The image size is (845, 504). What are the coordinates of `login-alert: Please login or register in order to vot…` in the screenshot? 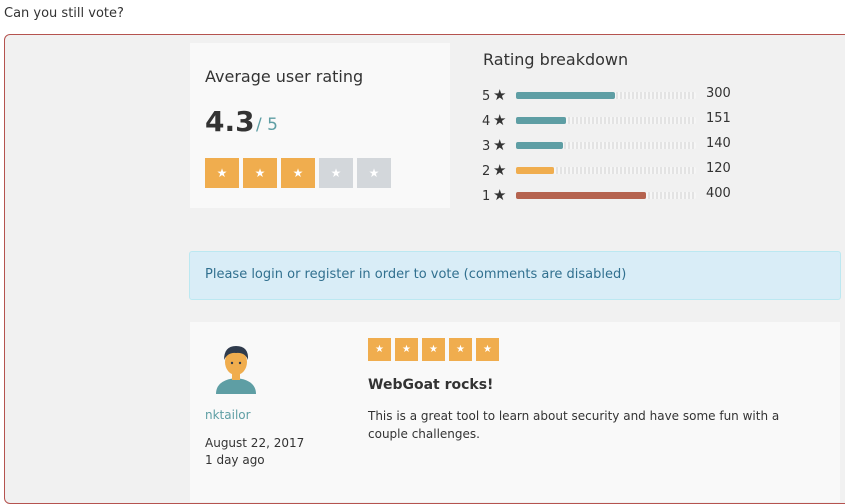 It's located at (515, 275).